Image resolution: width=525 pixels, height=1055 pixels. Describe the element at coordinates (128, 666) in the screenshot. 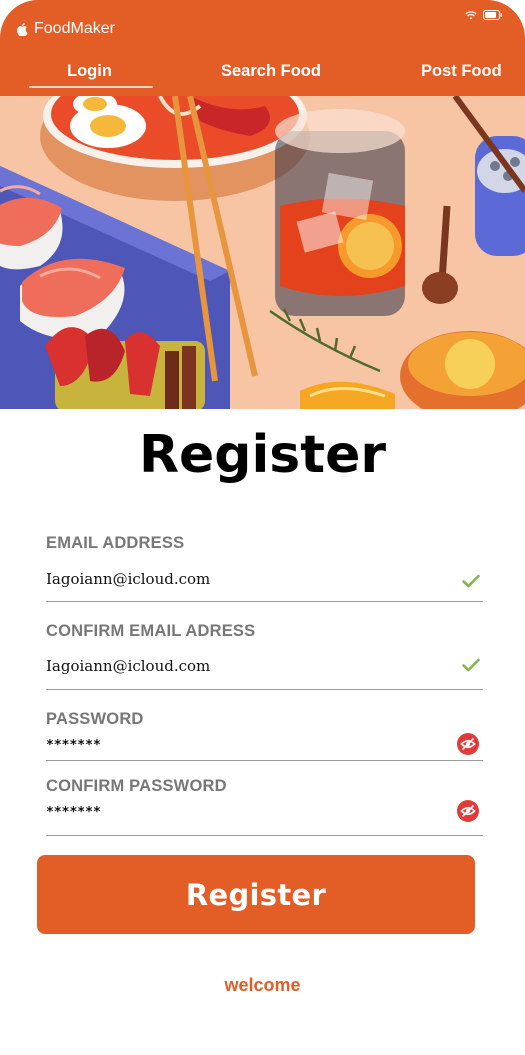

I see `confirm-email-input: Iagoiann@icloud.com` at that location.